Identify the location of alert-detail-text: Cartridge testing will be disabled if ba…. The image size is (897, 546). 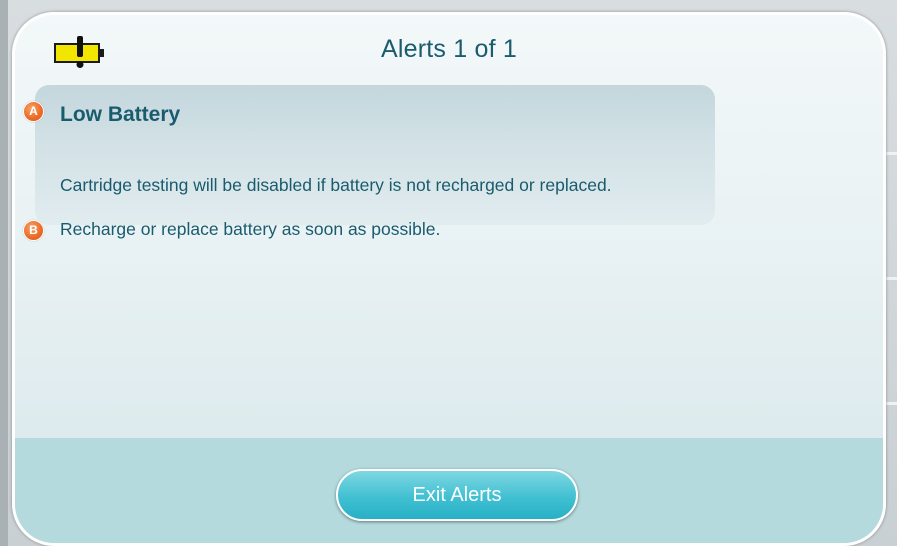
(336, 185).